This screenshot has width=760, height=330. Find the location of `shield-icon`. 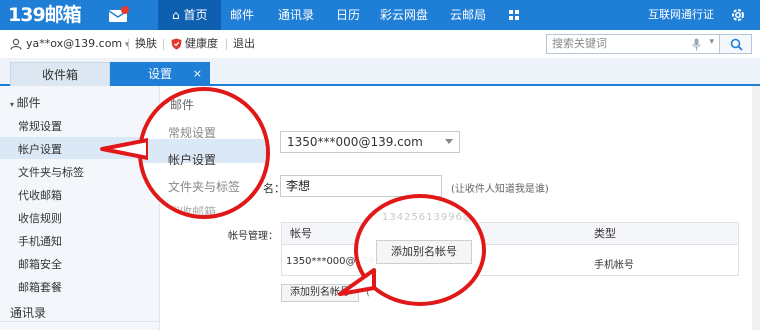

shield-icon is located at coordinates (176, 44).